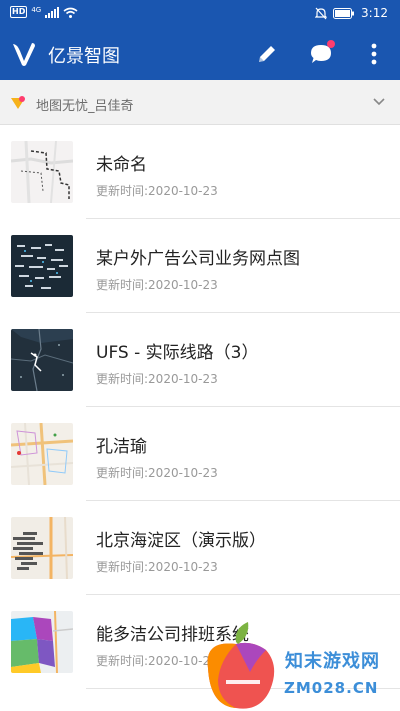 Image resolution: width=400 pixels, height=711 pixels. Describe the element at coordinates (200, 102) in the screenshot. I see `account-selector: 地图无忧_吕佳奇` at that location.